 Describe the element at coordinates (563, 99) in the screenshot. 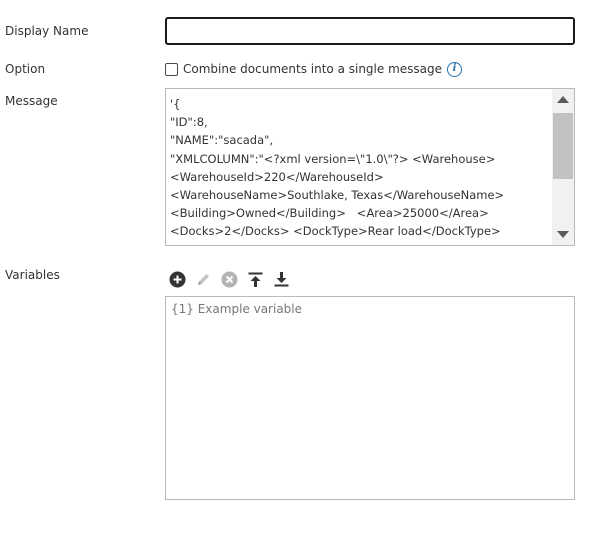

I see `scroll-up-arrow-icon` at that location.